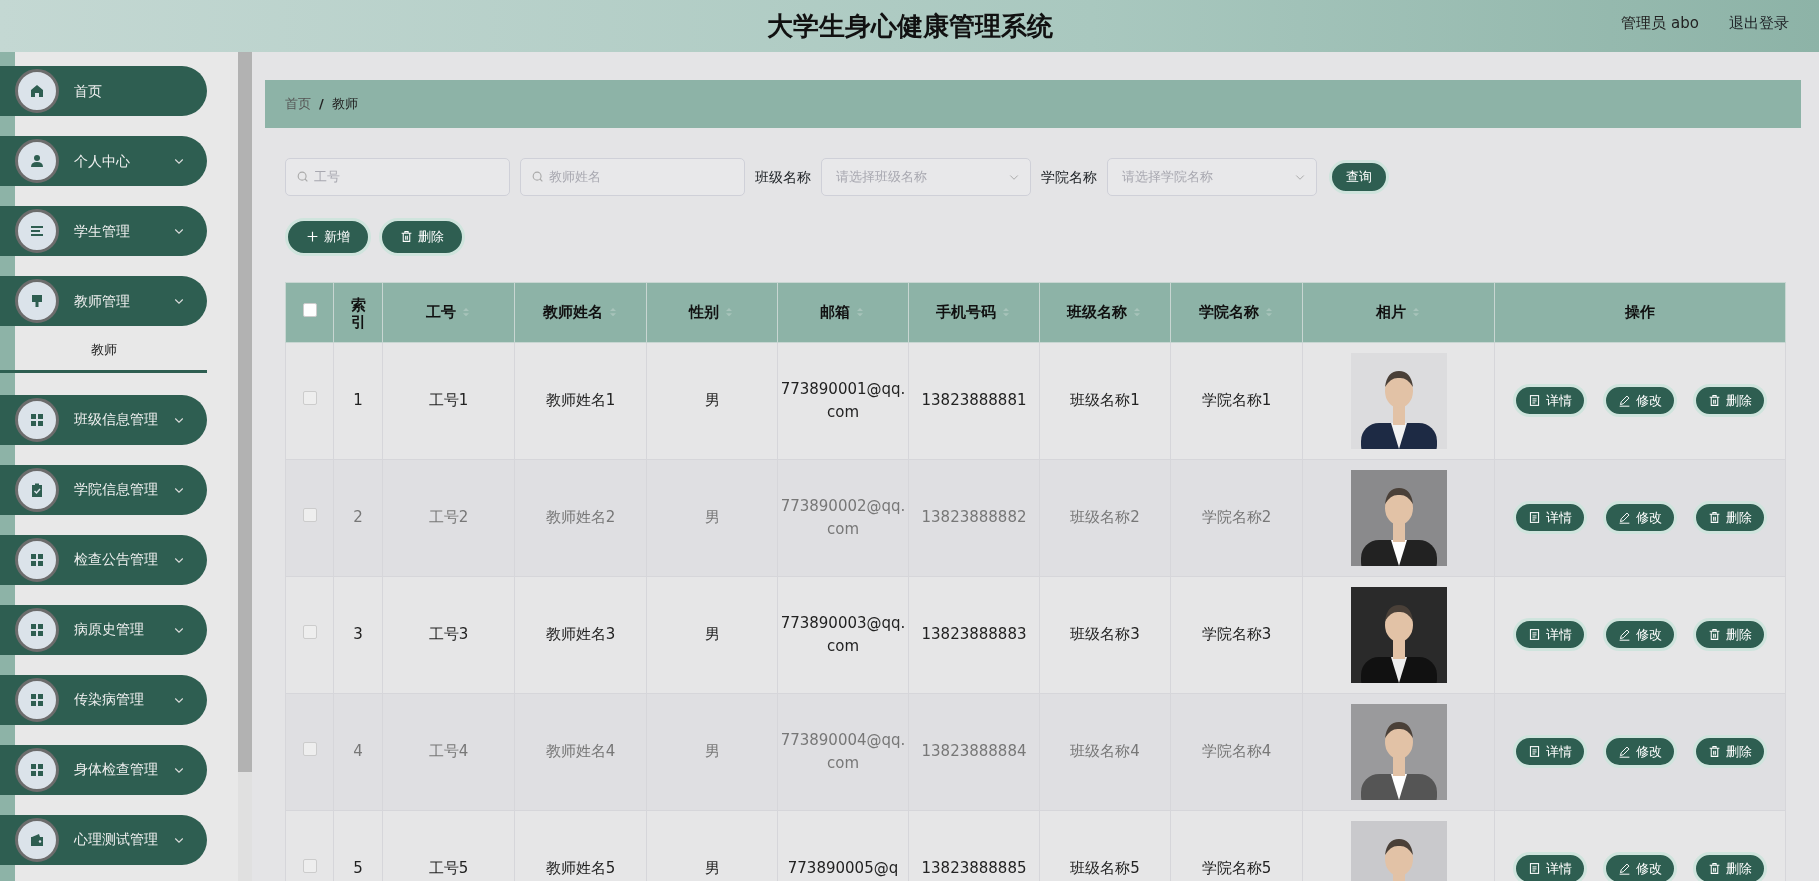 This screenshot has width=1819, height=881. Describe the element at coordinates (37, 231) in the screenshot. I see `list-icon` at that location.